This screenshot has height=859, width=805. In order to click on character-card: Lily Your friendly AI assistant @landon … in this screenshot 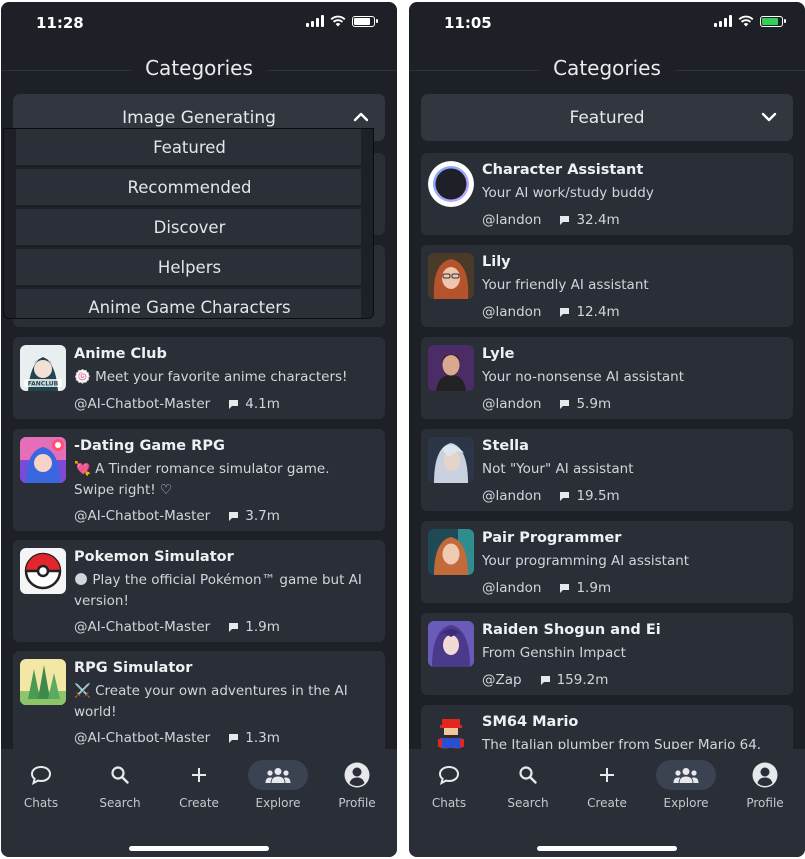, I will do `click(607, 286)`.